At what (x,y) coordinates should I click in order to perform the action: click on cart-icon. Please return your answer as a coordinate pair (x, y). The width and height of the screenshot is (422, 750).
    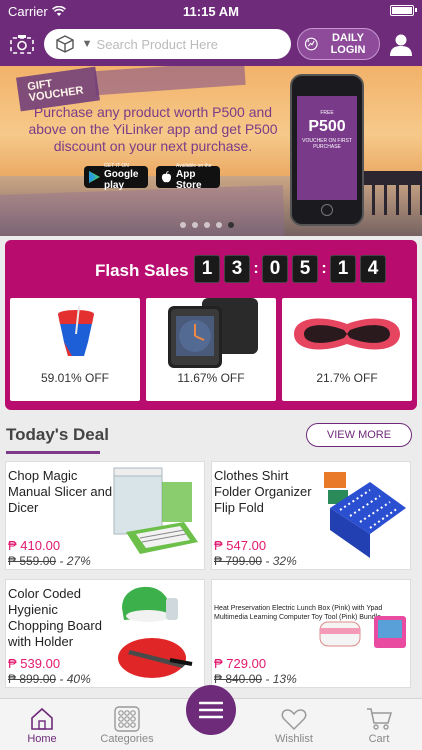
    Looking at the image, I should click on (379, 719).